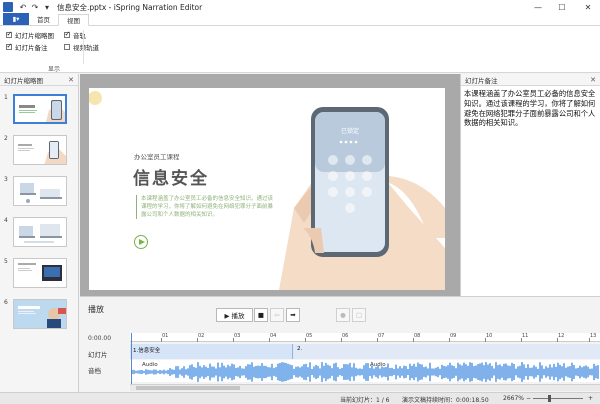  I want to click on slides-track-label: 幻灯片, so click(98, 355).